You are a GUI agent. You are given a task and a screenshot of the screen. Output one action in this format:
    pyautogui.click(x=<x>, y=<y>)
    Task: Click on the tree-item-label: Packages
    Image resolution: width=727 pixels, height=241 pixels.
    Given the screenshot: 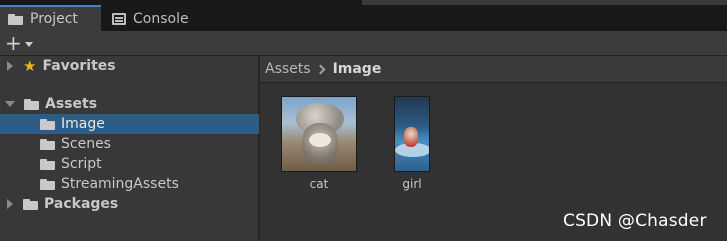 What is the action you would take?
    pyautogui.click(x=81, y=204)
    